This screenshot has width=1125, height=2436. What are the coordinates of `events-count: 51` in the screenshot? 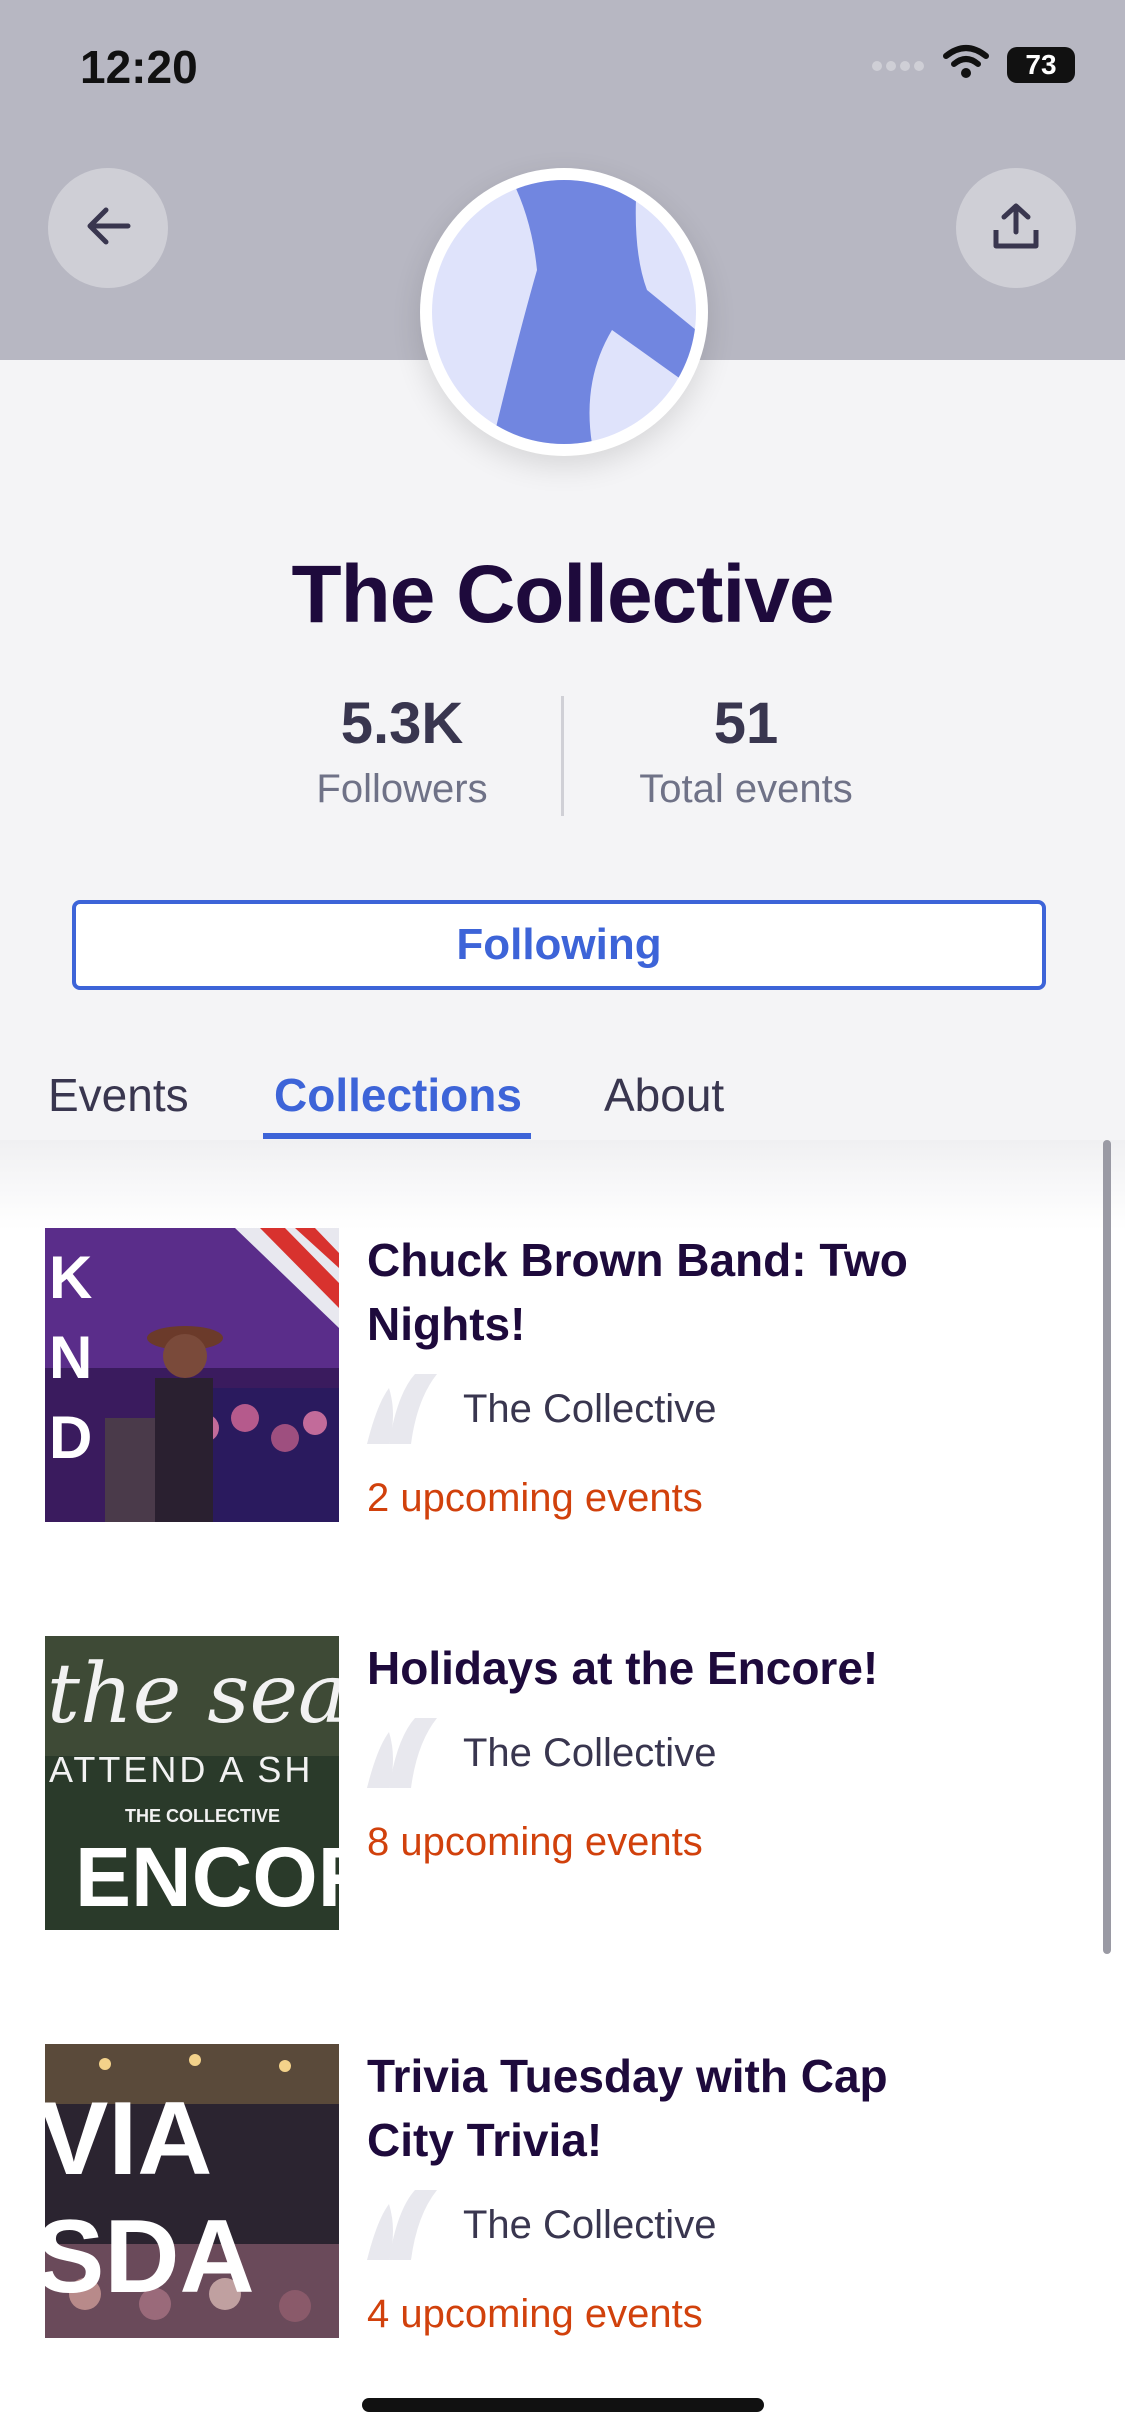 It's located at (746, 723).